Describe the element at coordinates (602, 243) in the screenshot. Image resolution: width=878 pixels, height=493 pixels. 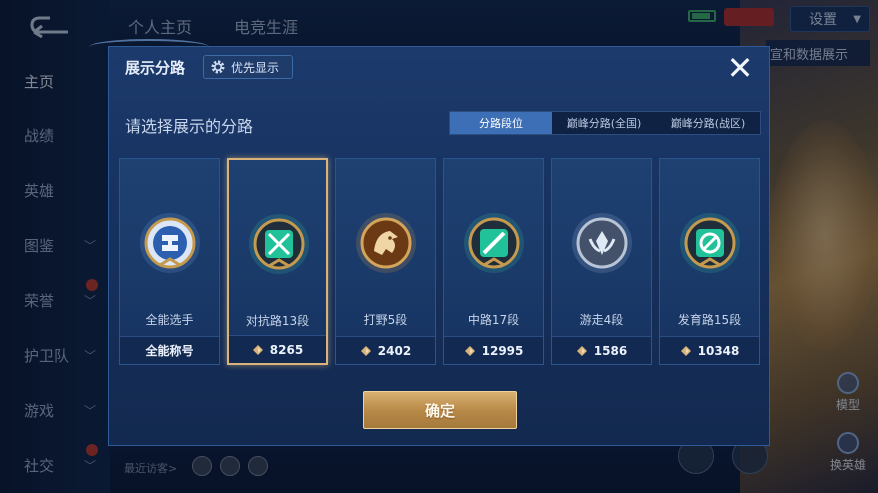
I see `roam-emblem-icon` at that location.